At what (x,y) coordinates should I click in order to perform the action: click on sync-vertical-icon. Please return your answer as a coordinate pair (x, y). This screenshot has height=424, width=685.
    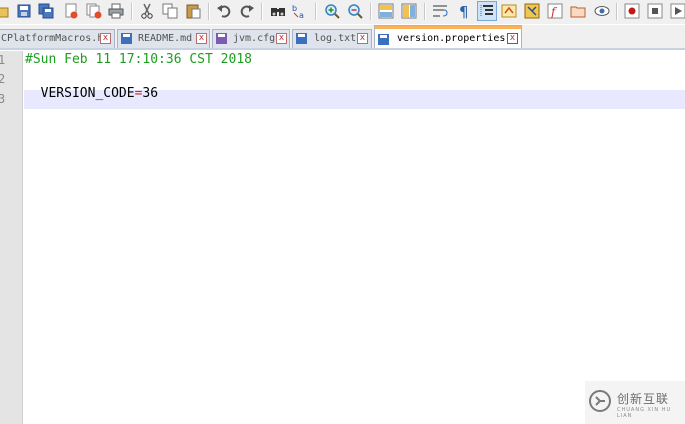
    Looking at the image, I should click on (386, 11).